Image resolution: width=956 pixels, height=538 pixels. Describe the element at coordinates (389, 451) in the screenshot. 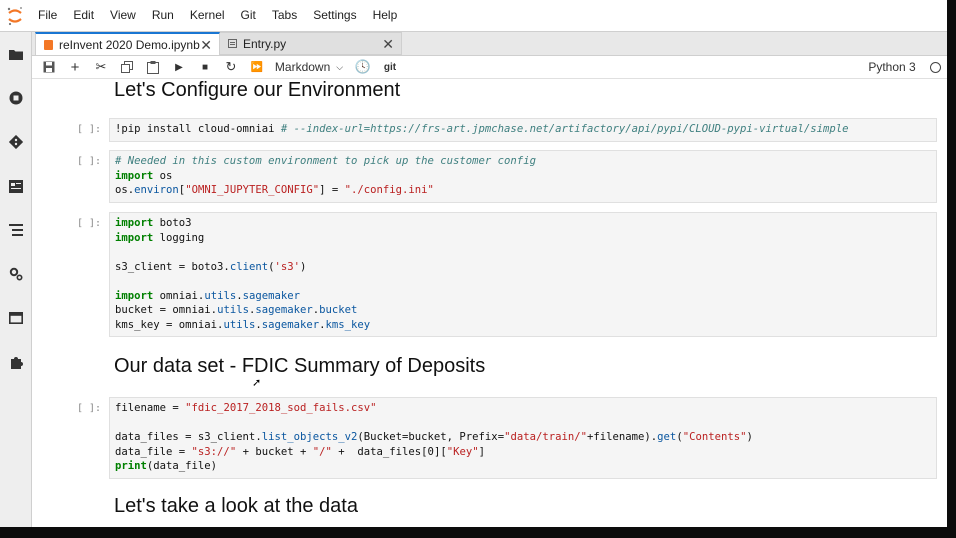

I see `code-token: + data_files[0][` at that location.